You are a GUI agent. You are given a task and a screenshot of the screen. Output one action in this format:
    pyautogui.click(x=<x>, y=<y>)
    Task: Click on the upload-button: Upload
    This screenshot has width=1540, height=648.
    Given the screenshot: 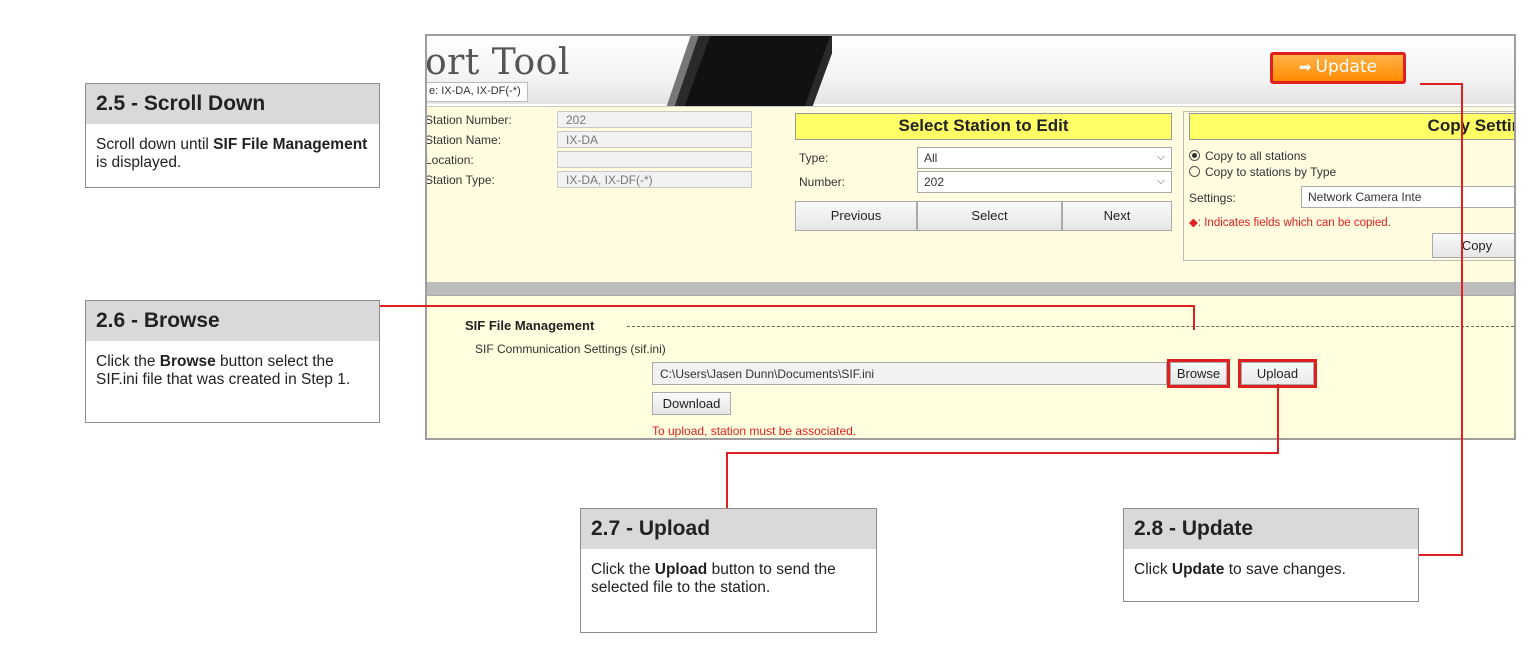 What is the action you would take?
    pyautogui.click(x=1277, y=373)
    